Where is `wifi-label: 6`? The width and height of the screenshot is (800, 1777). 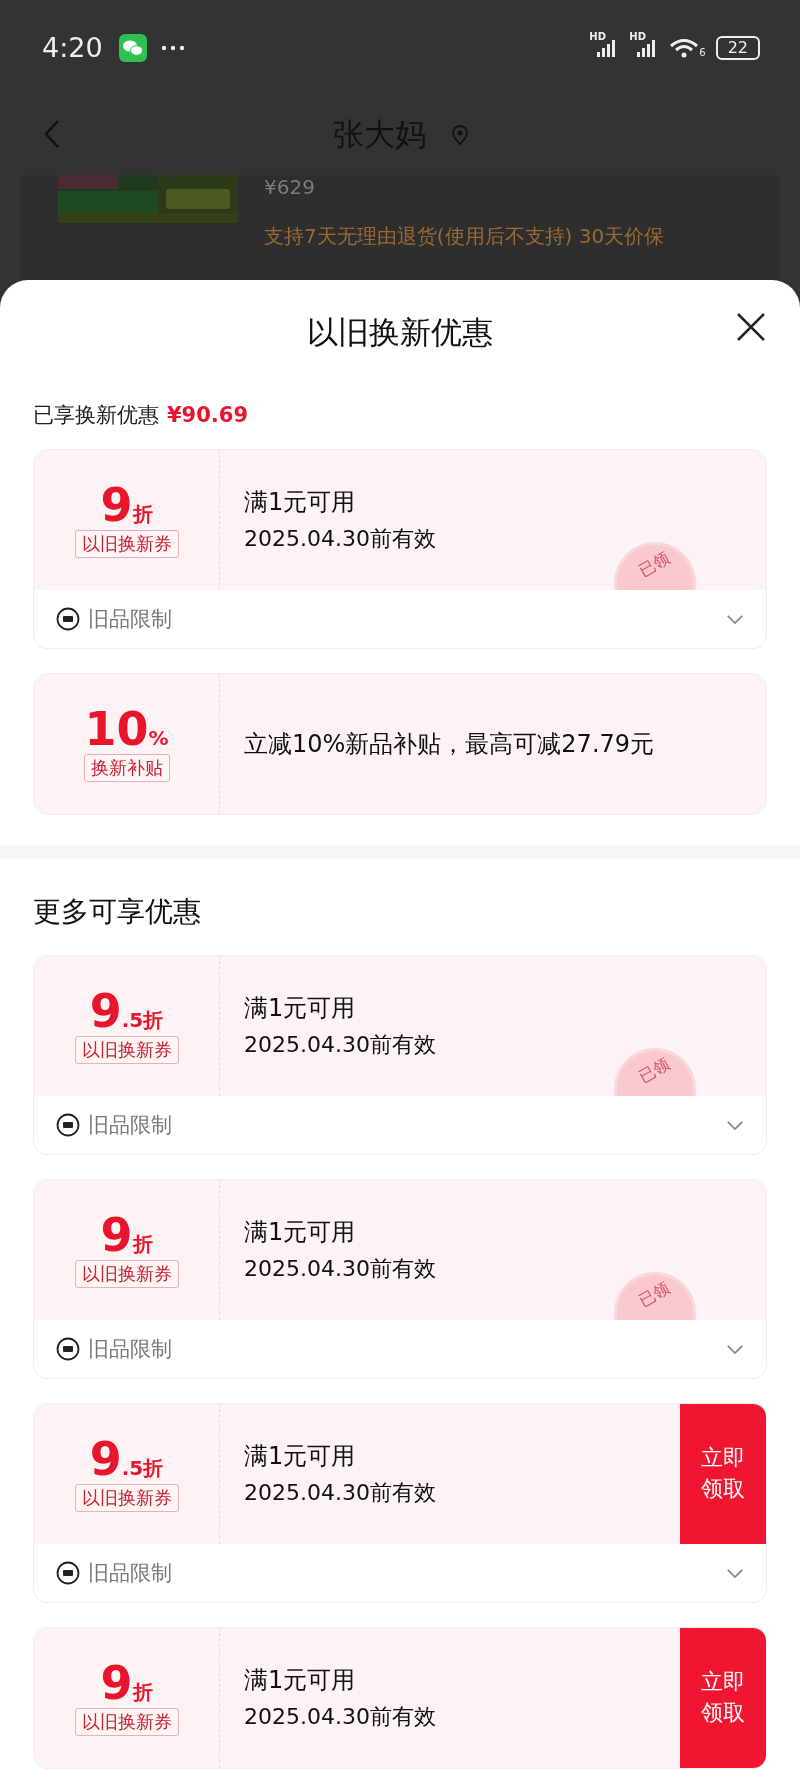
wifi-label: 6 is located at coordinates (702, 52).